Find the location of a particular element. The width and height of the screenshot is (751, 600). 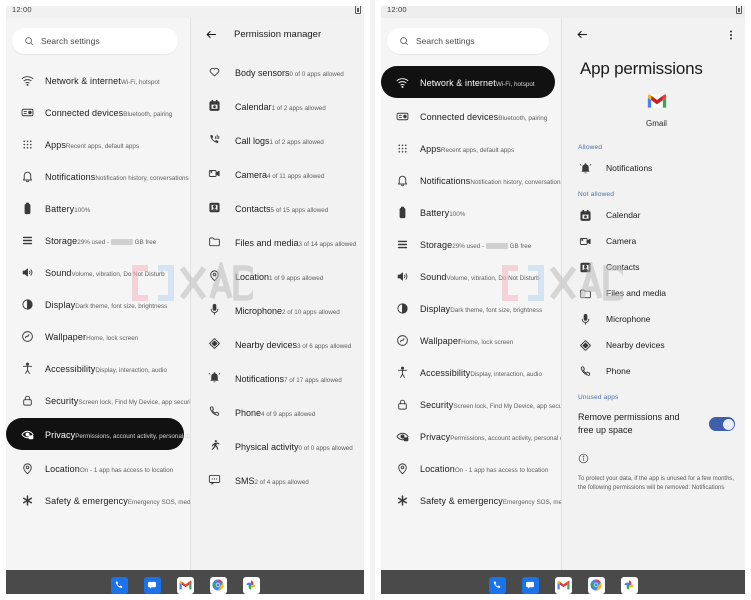

settings-item-title: Location is located at coordinates (437, 469).